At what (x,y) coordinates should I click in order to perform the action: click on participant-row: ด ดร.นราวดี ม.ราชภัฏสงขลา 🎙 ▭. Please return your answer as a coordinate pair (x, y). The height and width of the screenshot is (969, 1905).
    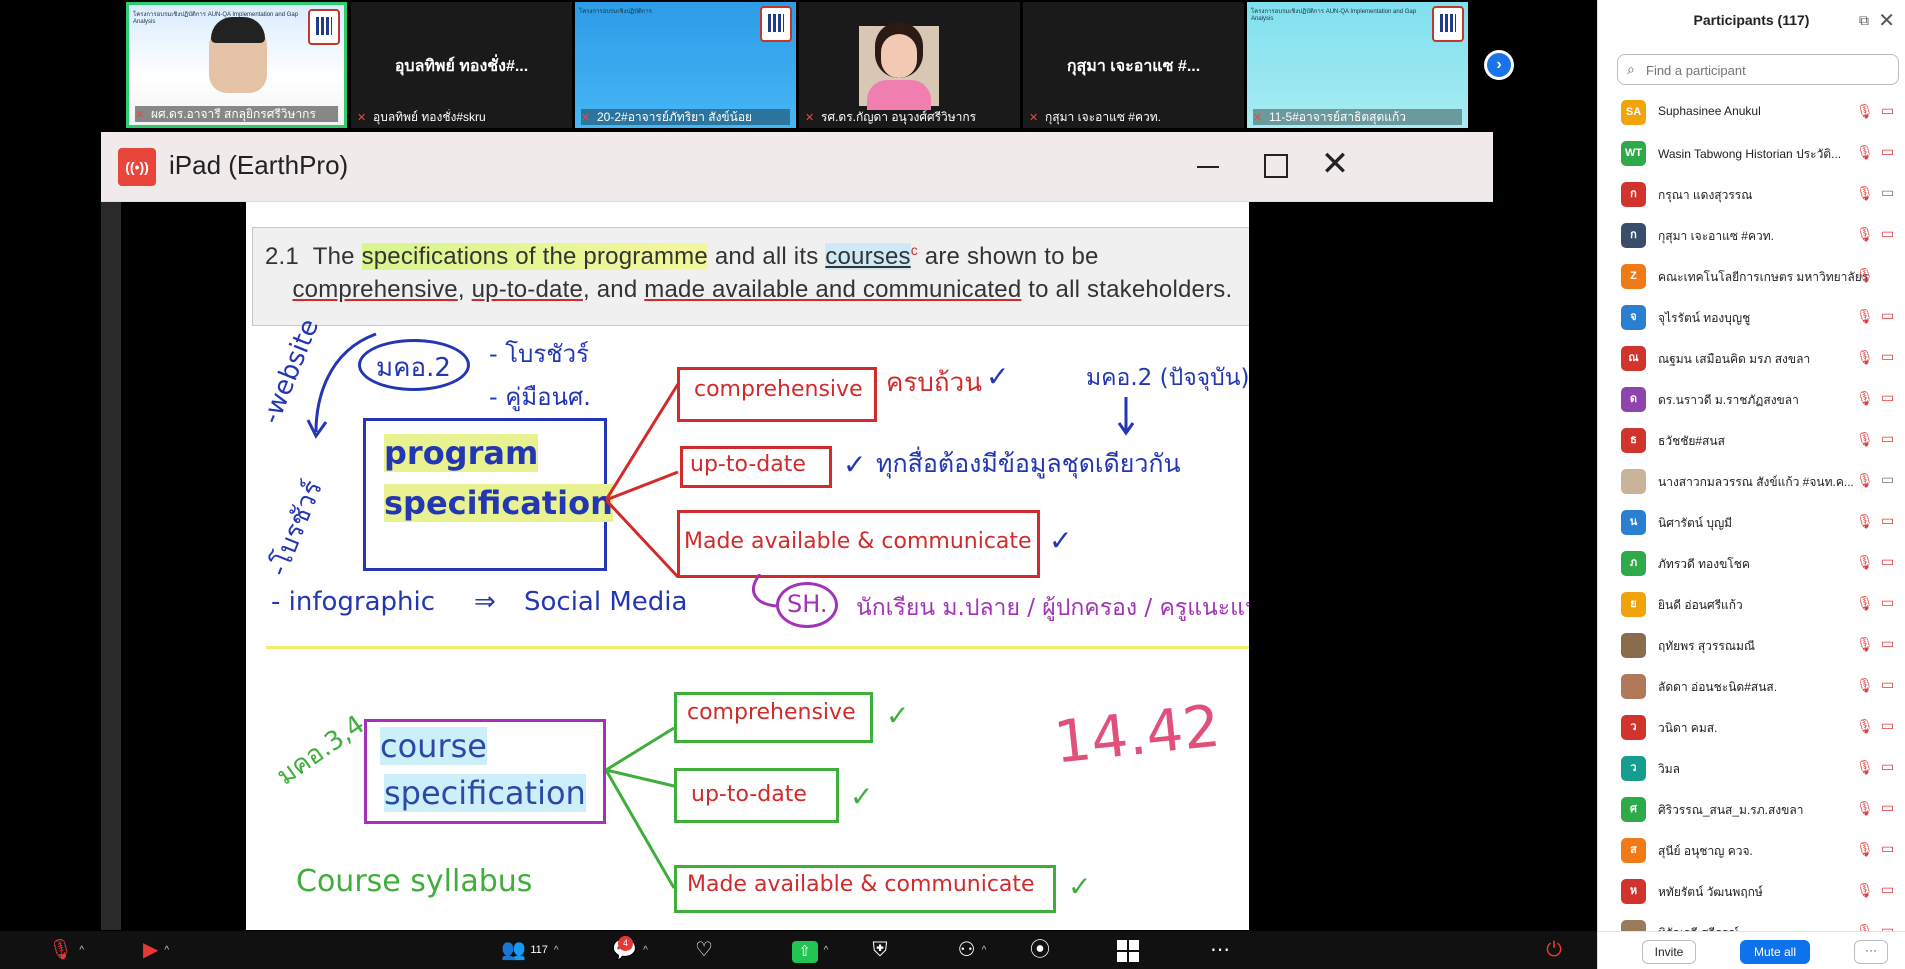
    Looking at the image, I should click on (1751, 399).